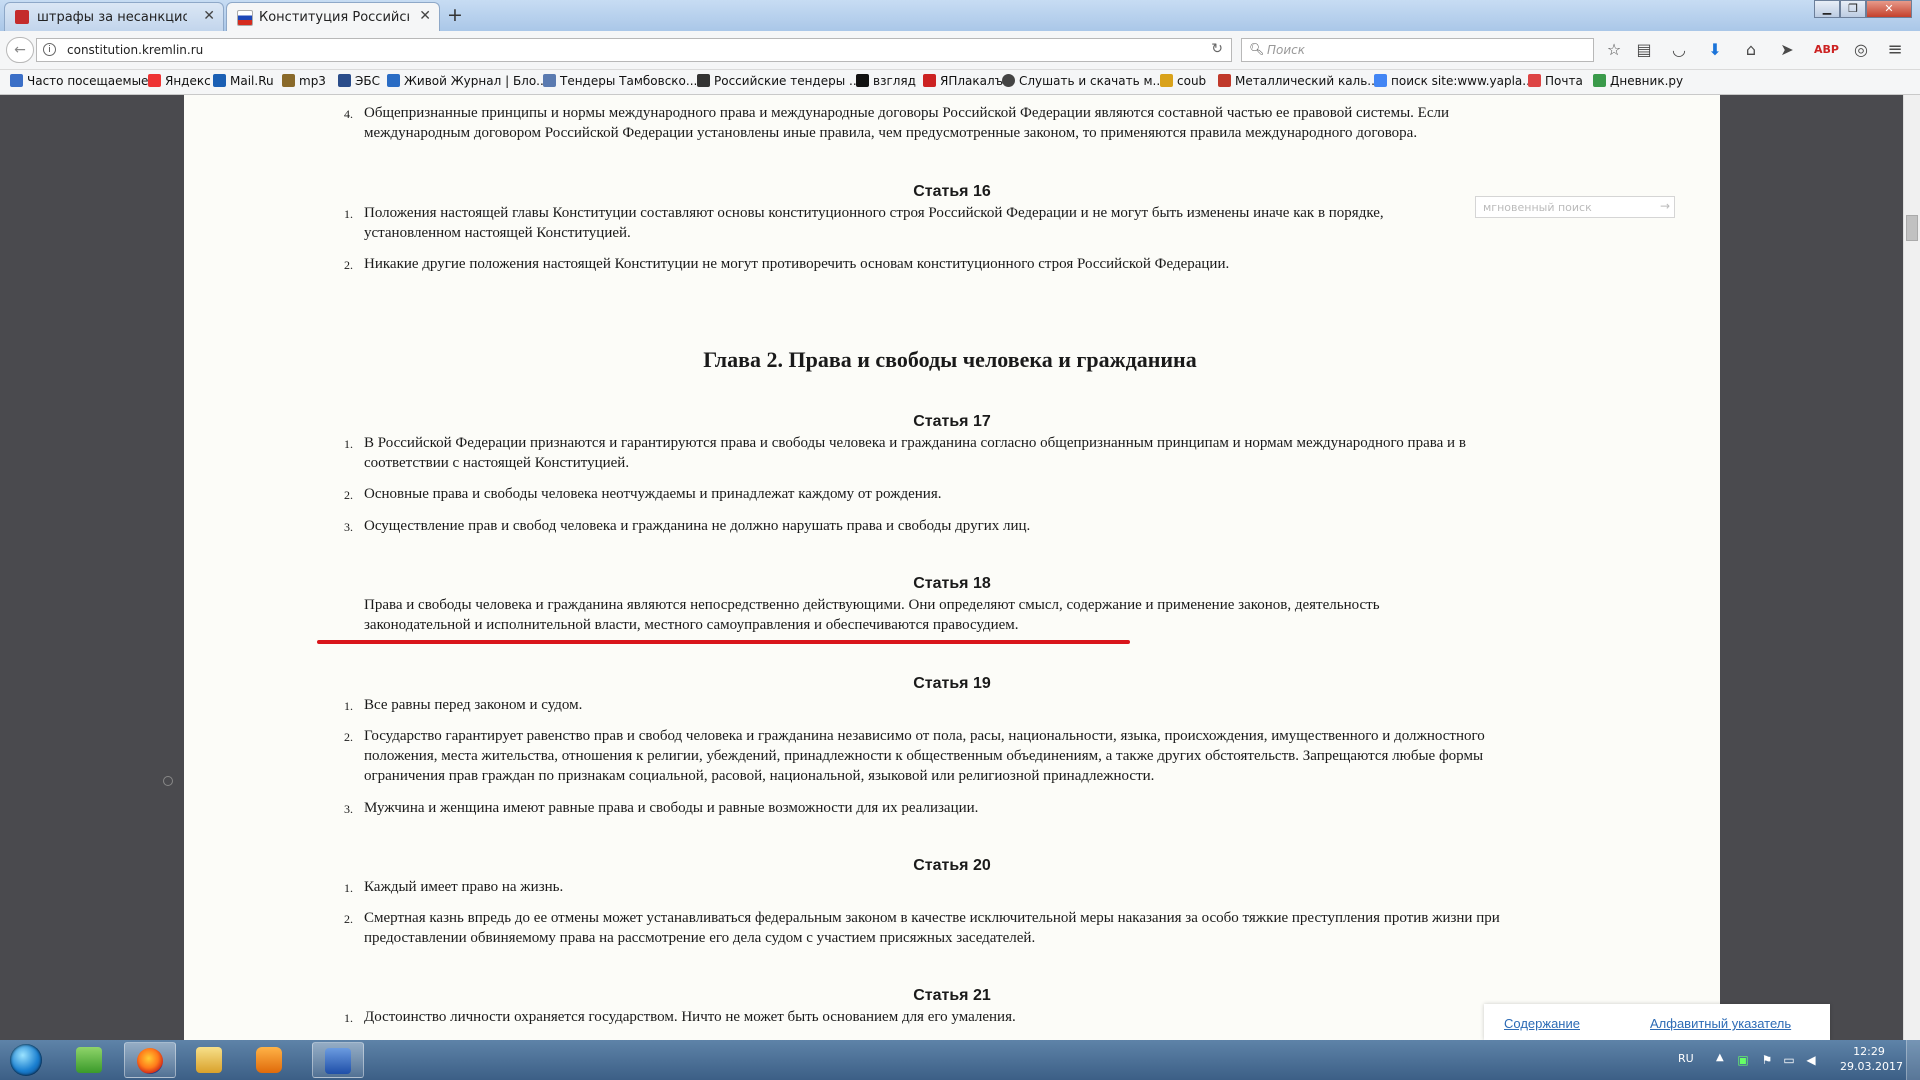 The image size is (1920, 1080). Describe the element at coordinates (393, 80) in the screenshot. I see `livejournal-icon` at that location.